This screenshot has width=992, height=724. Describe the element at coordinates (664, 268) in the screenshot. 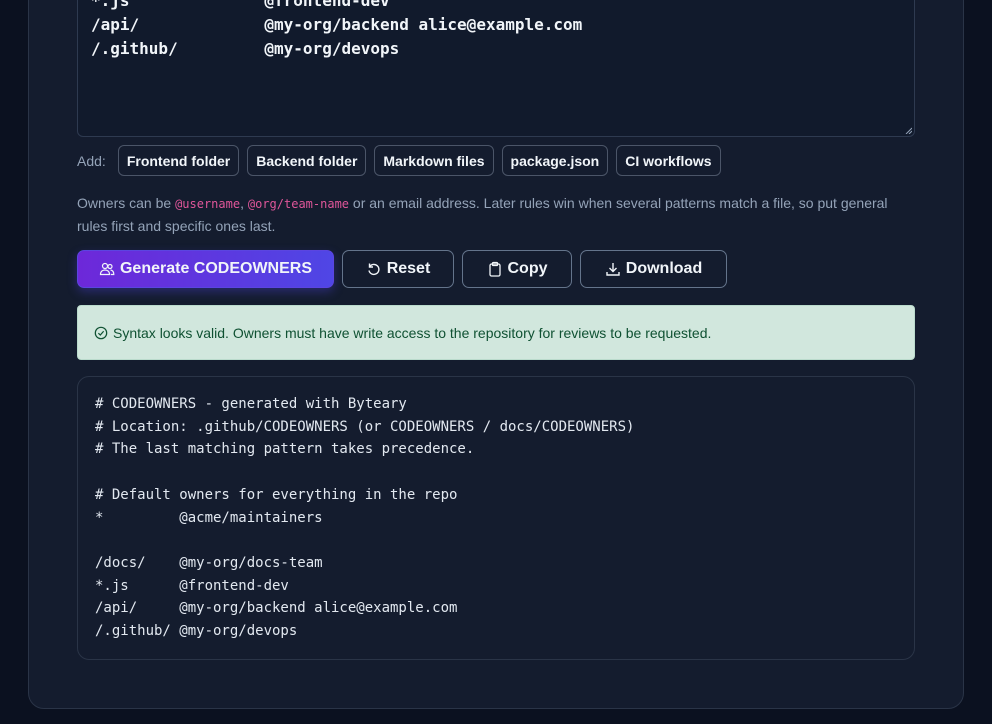

I see `download-label: Download` at that location.